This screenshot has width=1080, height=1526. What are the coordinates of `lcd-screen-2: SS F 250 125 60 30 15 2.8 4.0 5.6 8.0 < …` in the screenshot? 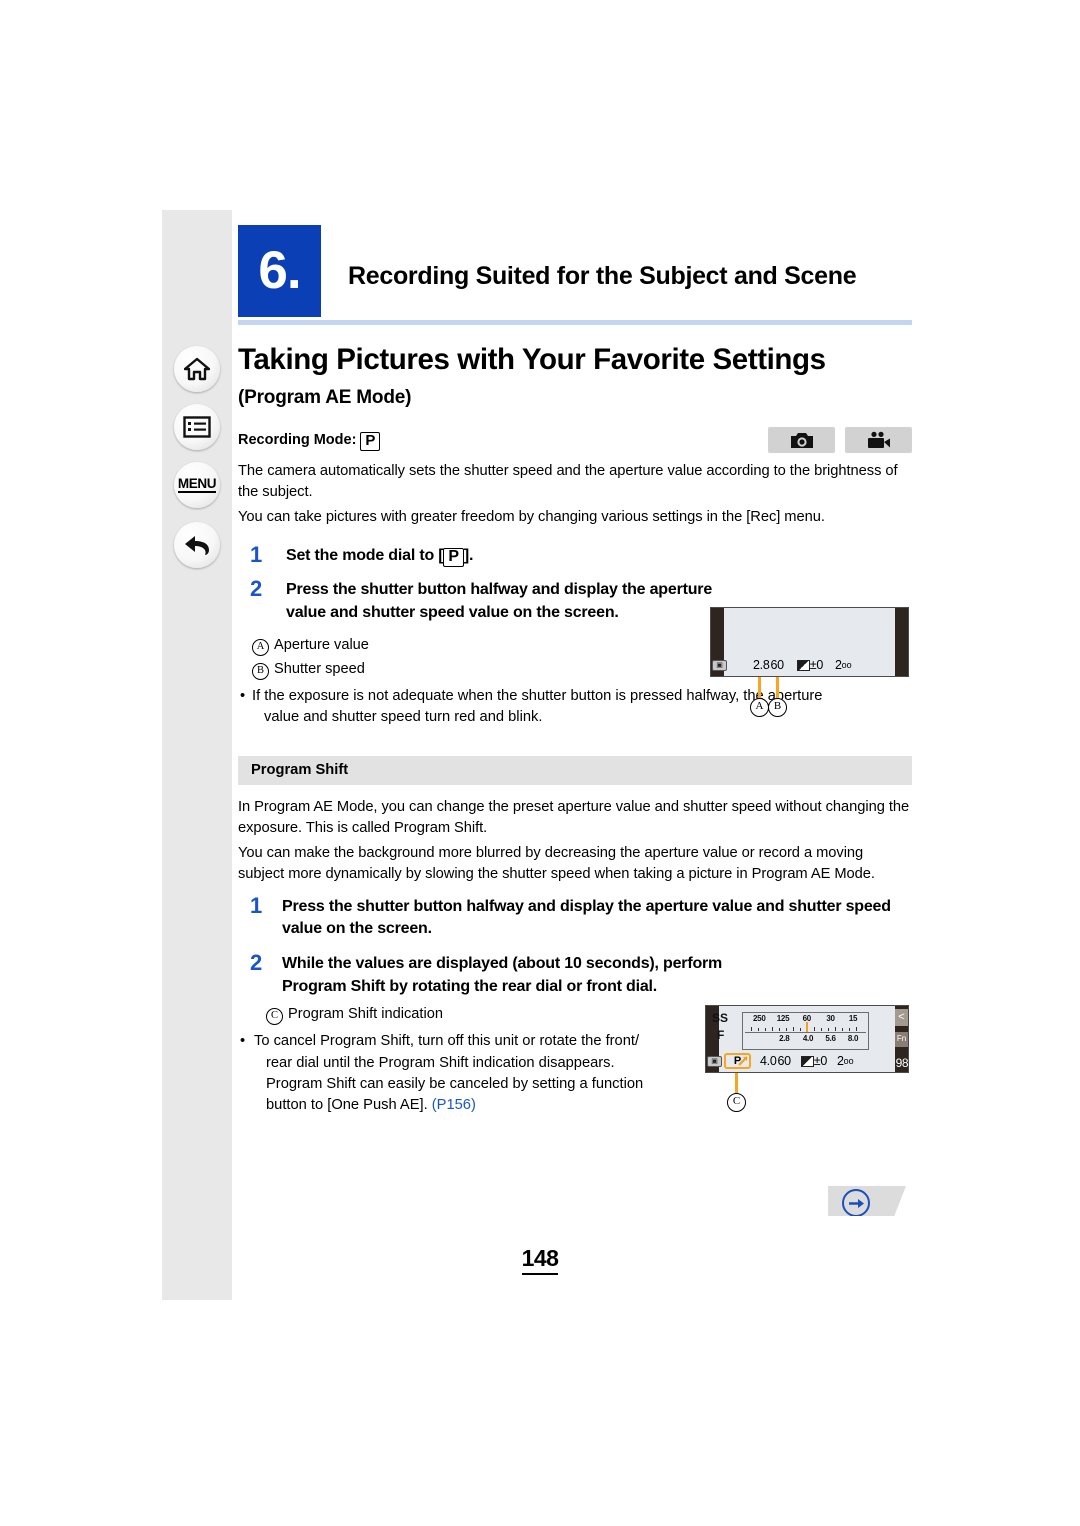 It's located at (807, 1039).